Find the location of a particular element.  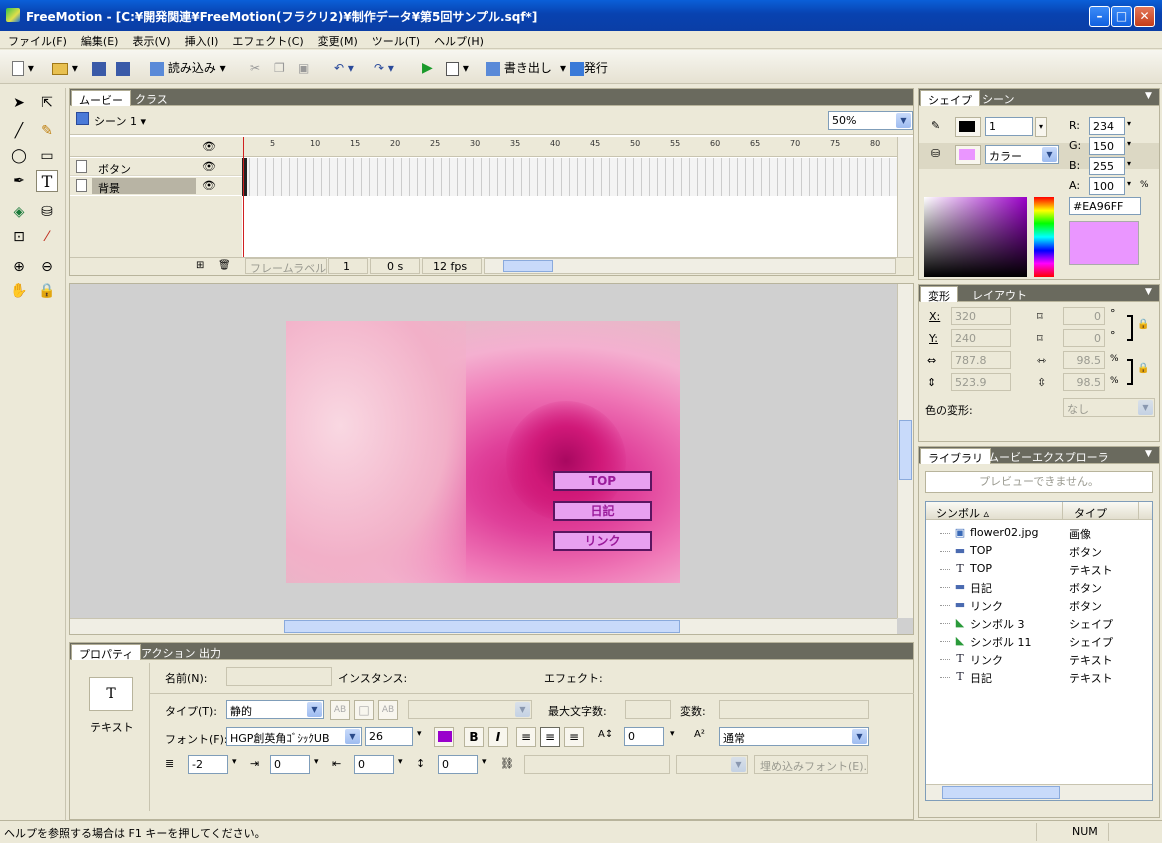

r-field: 234 is located at coordinates (1107, 126).